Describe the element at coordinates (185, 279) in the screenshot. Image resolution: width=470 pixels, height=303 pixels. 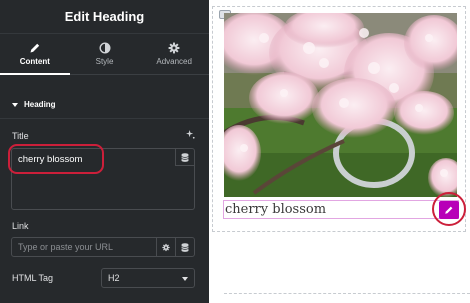
I see `chevron-down-icon` at that location.